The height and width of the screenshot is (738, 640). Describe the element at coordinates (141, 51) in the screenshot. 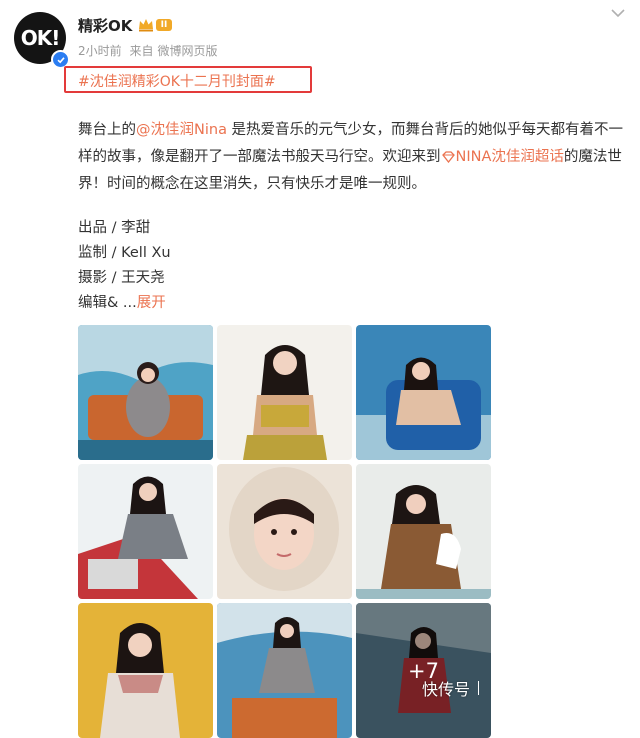

I see `source-prefix: 来自` at that location.